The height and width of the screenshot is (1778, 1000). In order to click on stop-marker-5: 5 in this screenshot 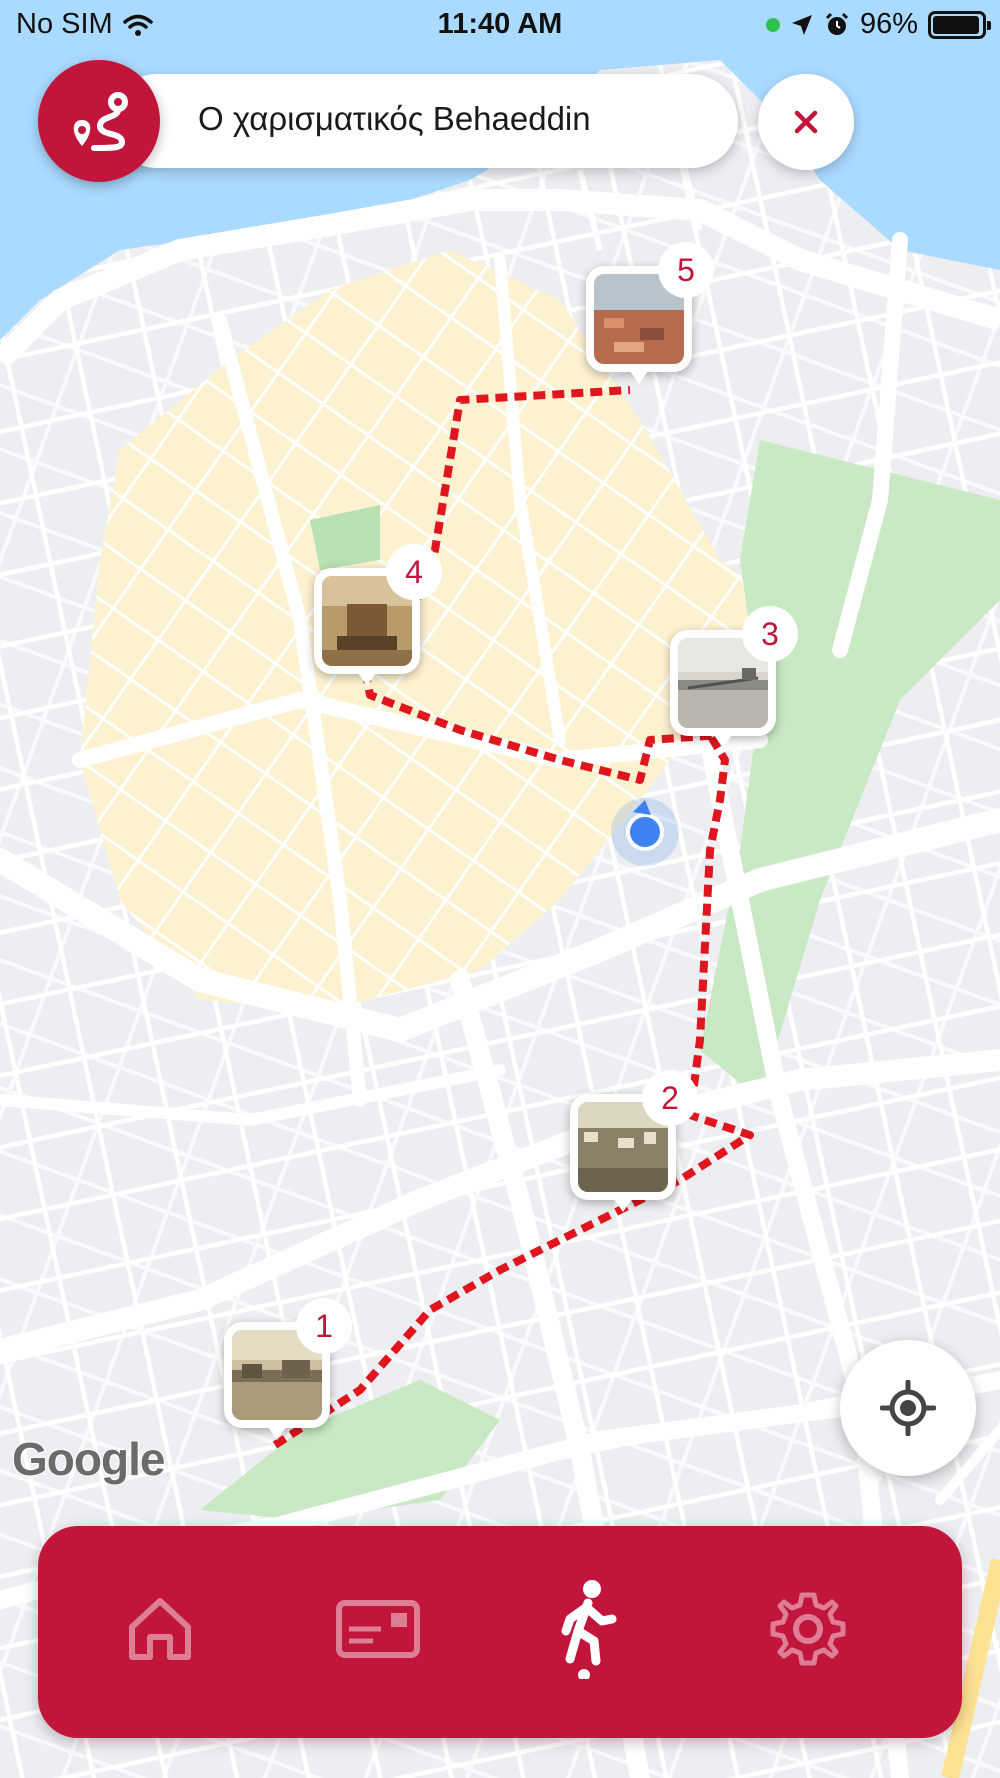, I will do `click(650, 313)`.